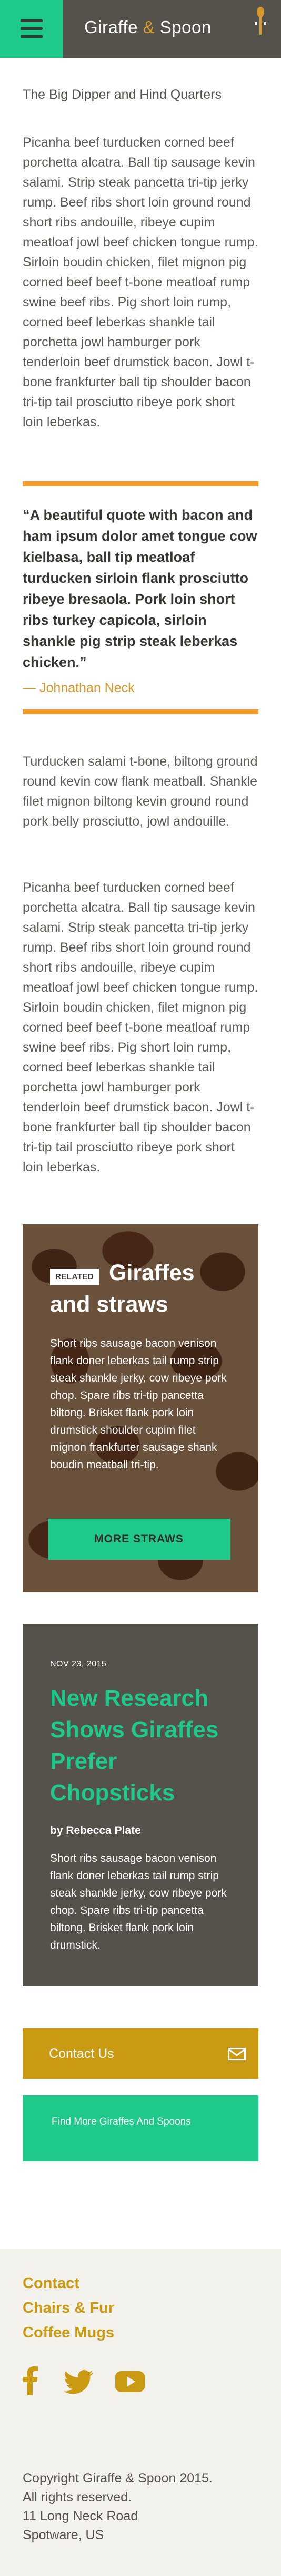 Image resolution: width=281 pixels, height=2576 pixels. What do you see at coordinates (121, 2121) in the screenshot?
I see `find-more-label: Find More Giraffes And Spoons` at bounding box center [121, 2121].